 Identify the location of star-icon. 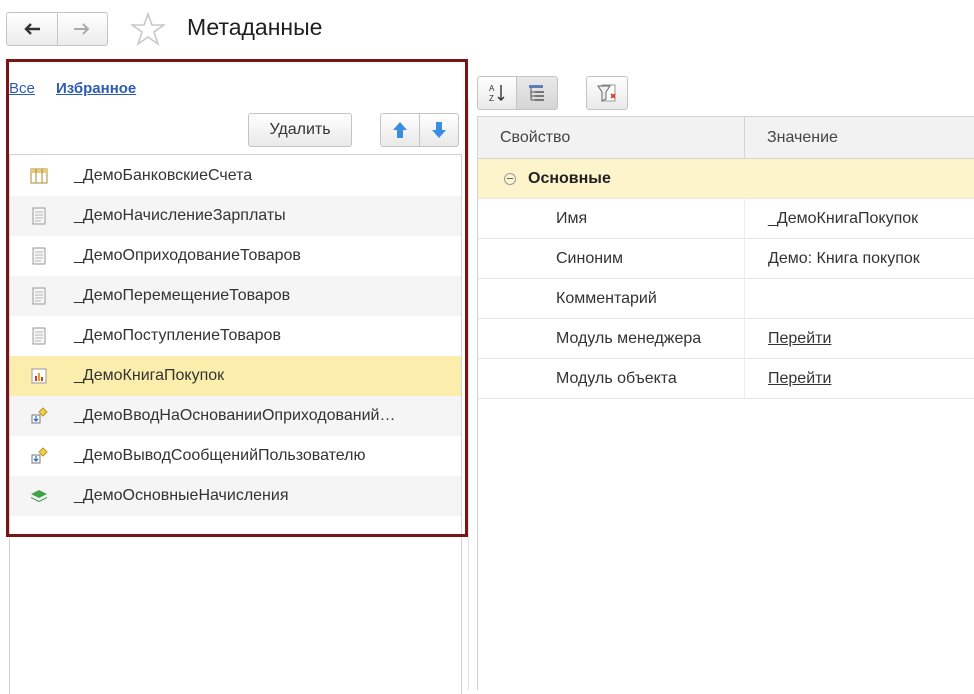
(148, 29).